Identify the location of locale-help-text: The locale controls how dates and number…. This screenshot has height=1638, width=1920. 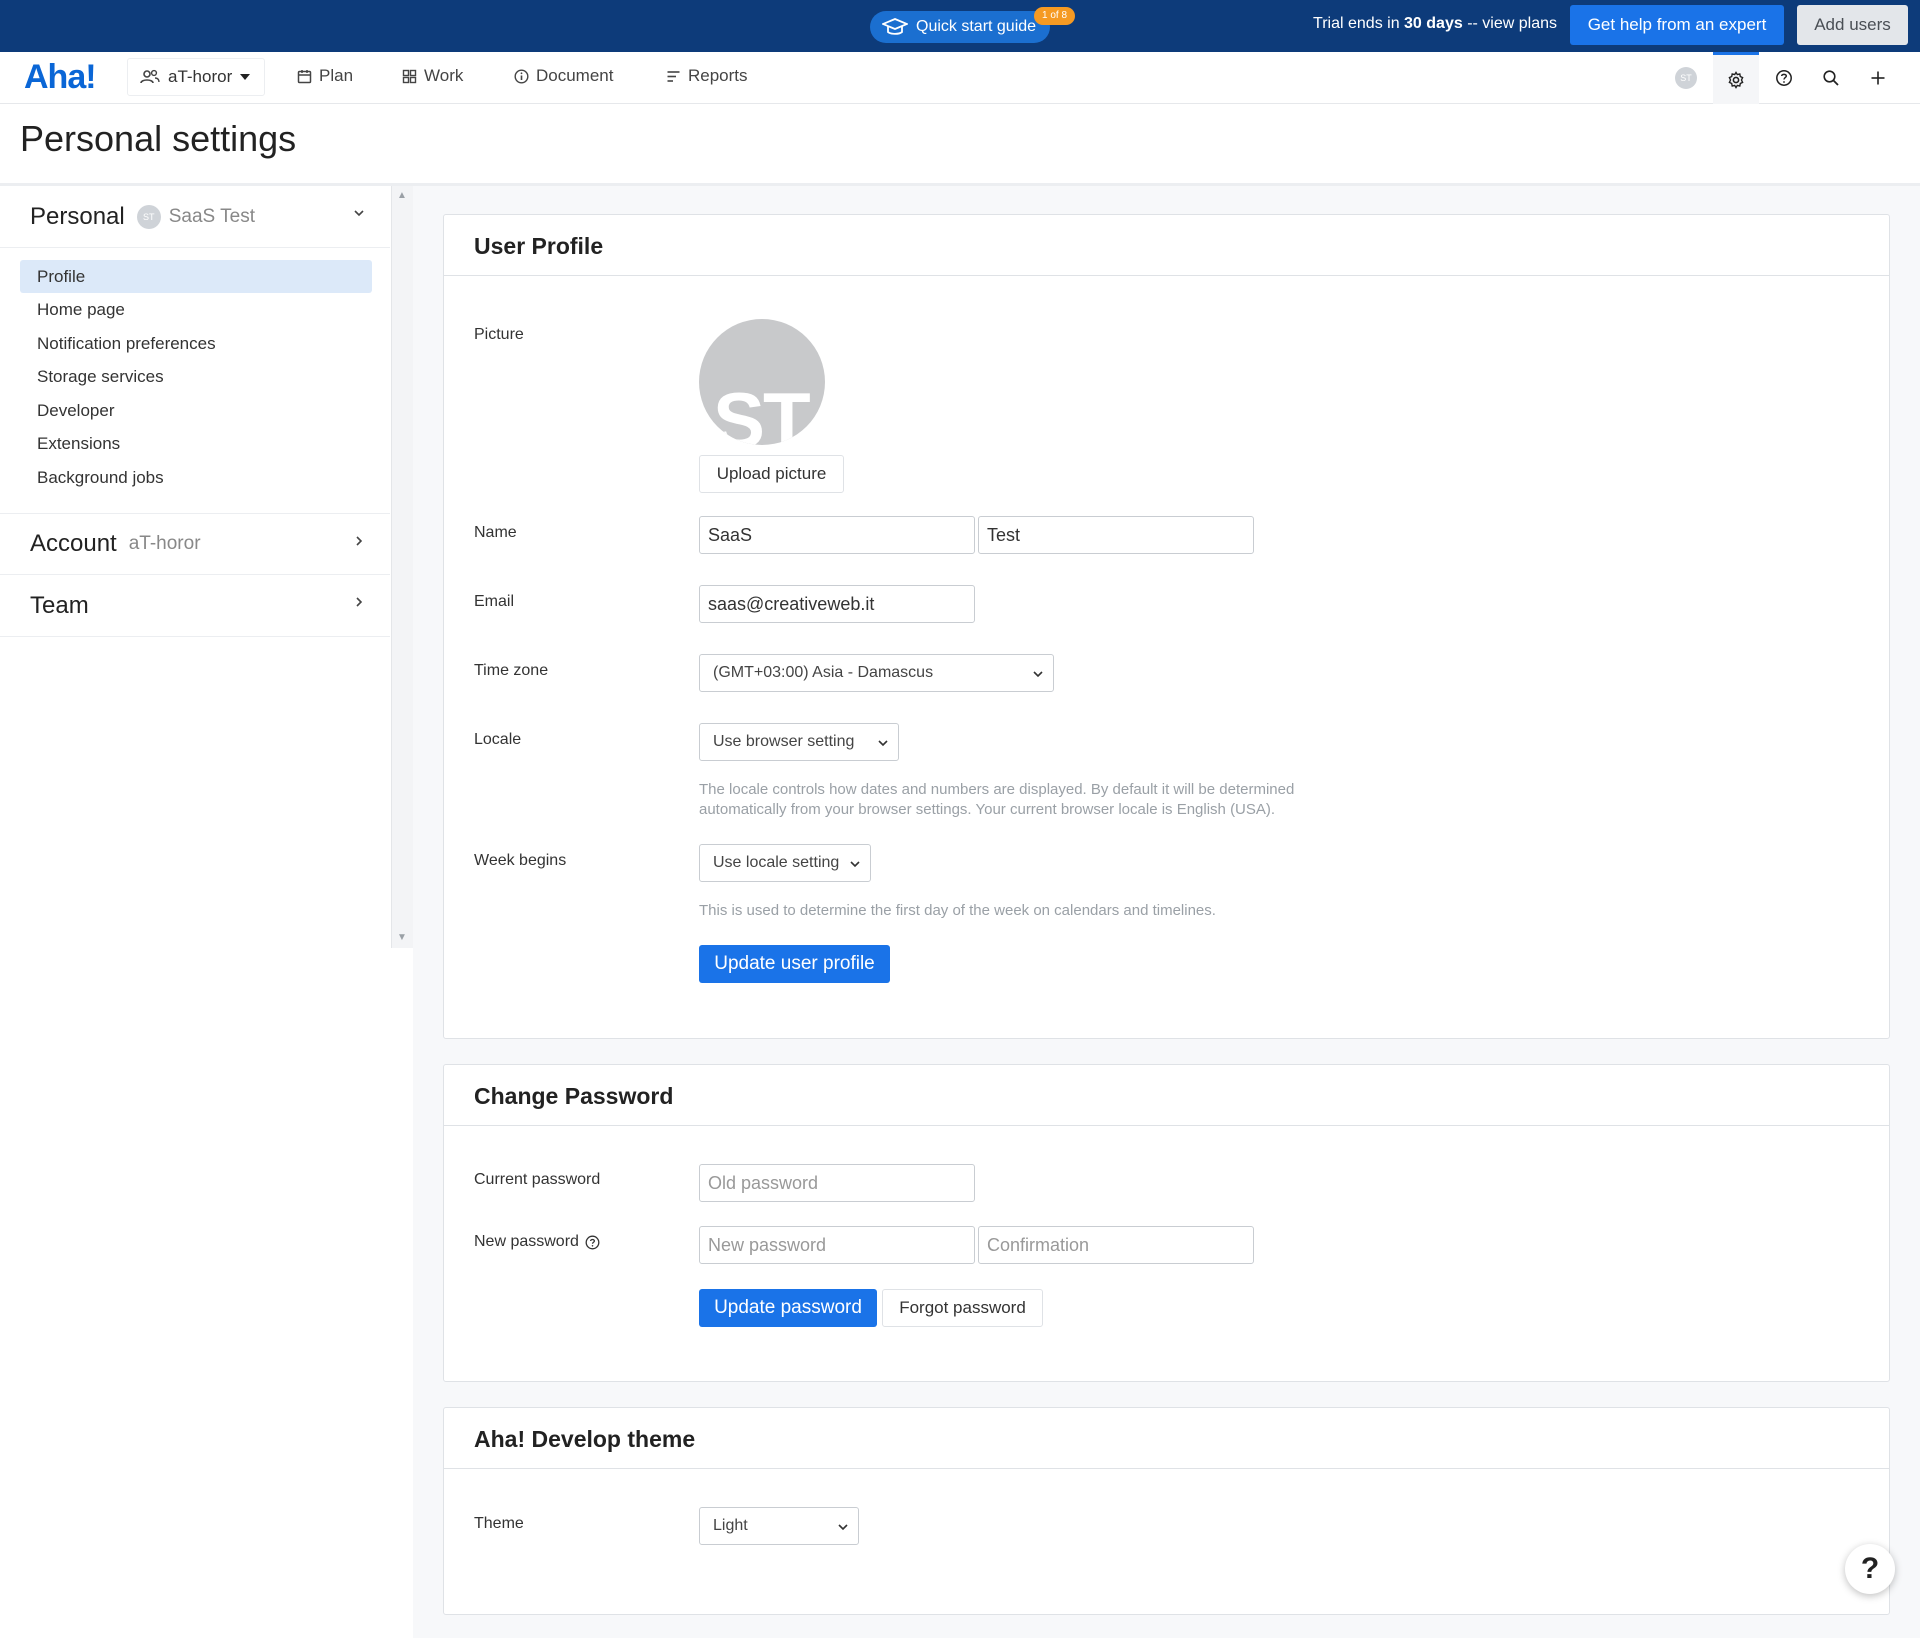
(997, 799).